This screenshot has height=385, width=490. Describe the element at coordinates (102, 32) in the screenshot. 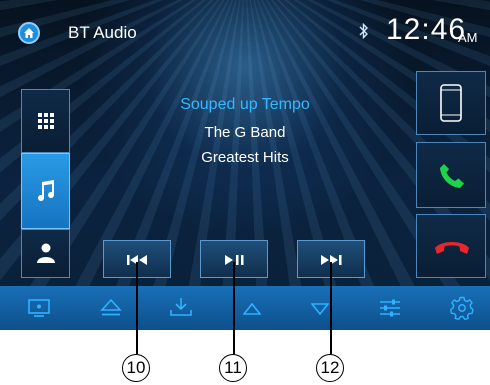

I see `source-title: BT Audio` at that location.